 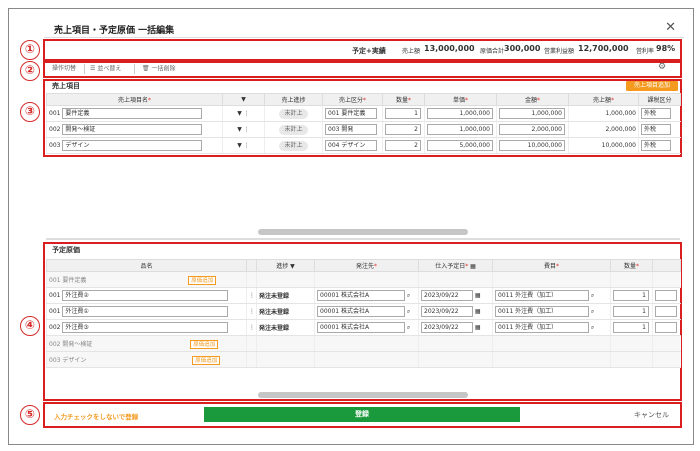 I want to click on category-select: 003 開発, so click(x=351, y=129).